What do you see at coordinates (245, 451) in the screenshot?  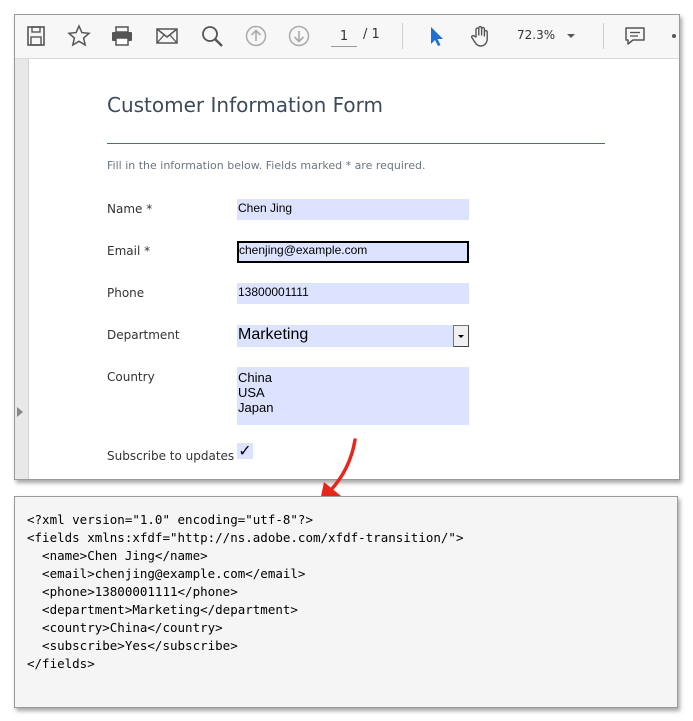 I see `subscribe-checkbox: ✓` at bounding box center [245, 451].